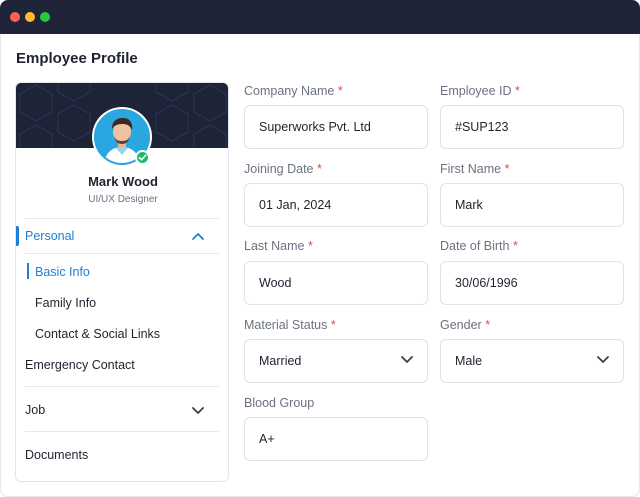 Image resolution: width=640 pixels, height=497 pixels. I want to click on check-icon, so click(142, 157).